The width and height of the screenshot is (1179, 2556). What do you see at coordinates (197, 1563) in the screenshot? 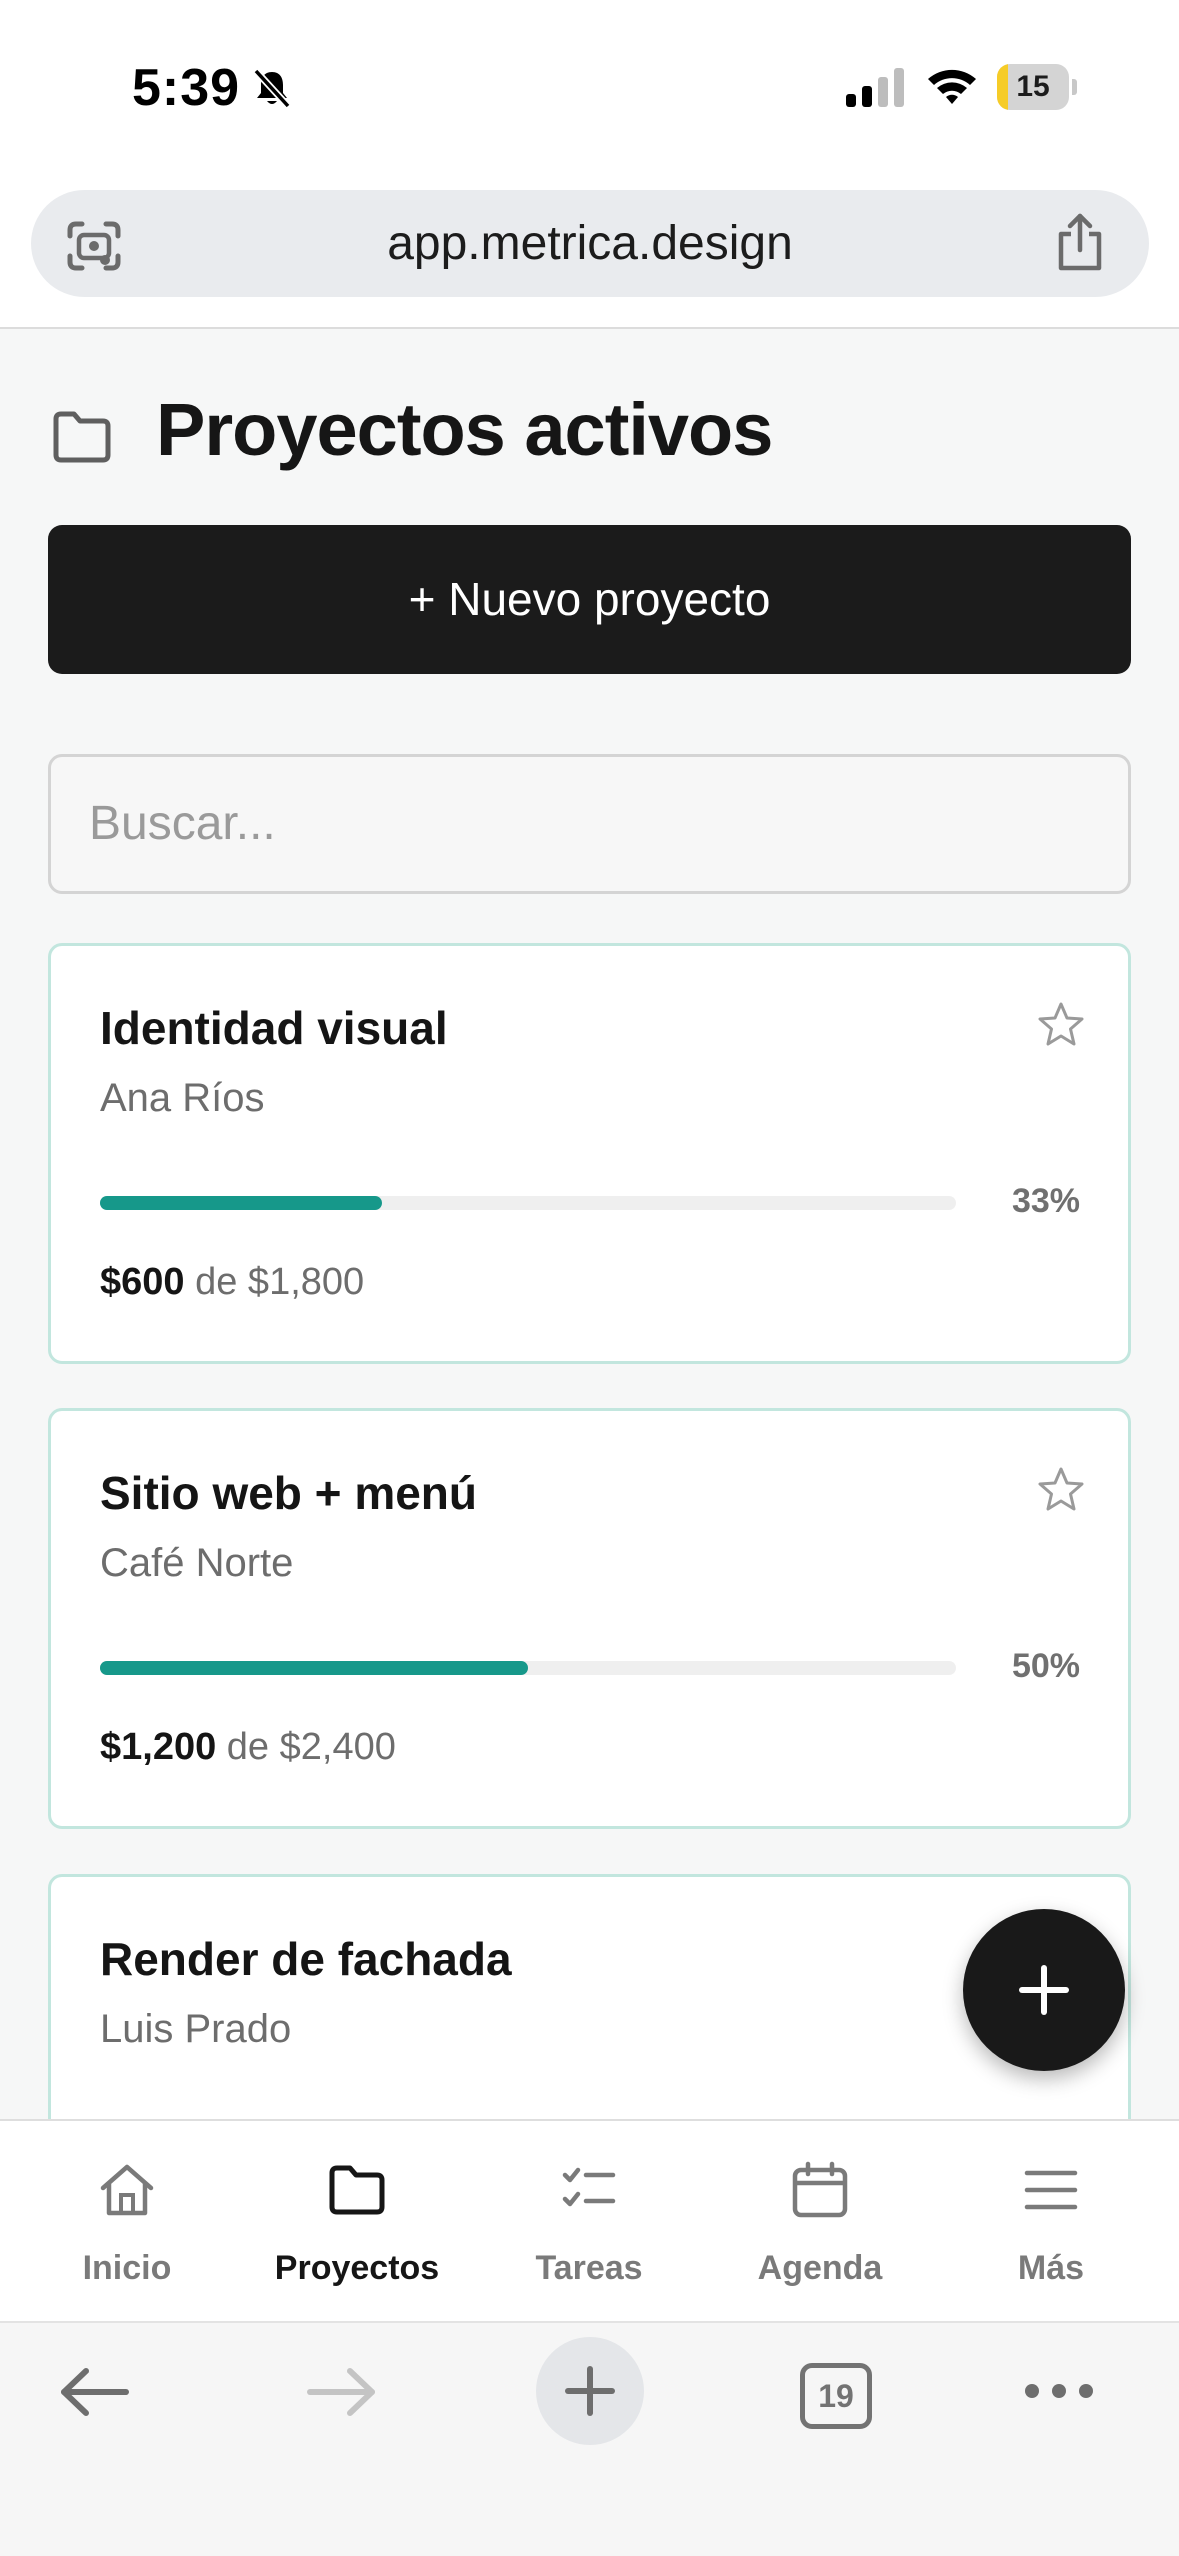
I see `project-client: Café Norte` at bounding box center [197, 1563].